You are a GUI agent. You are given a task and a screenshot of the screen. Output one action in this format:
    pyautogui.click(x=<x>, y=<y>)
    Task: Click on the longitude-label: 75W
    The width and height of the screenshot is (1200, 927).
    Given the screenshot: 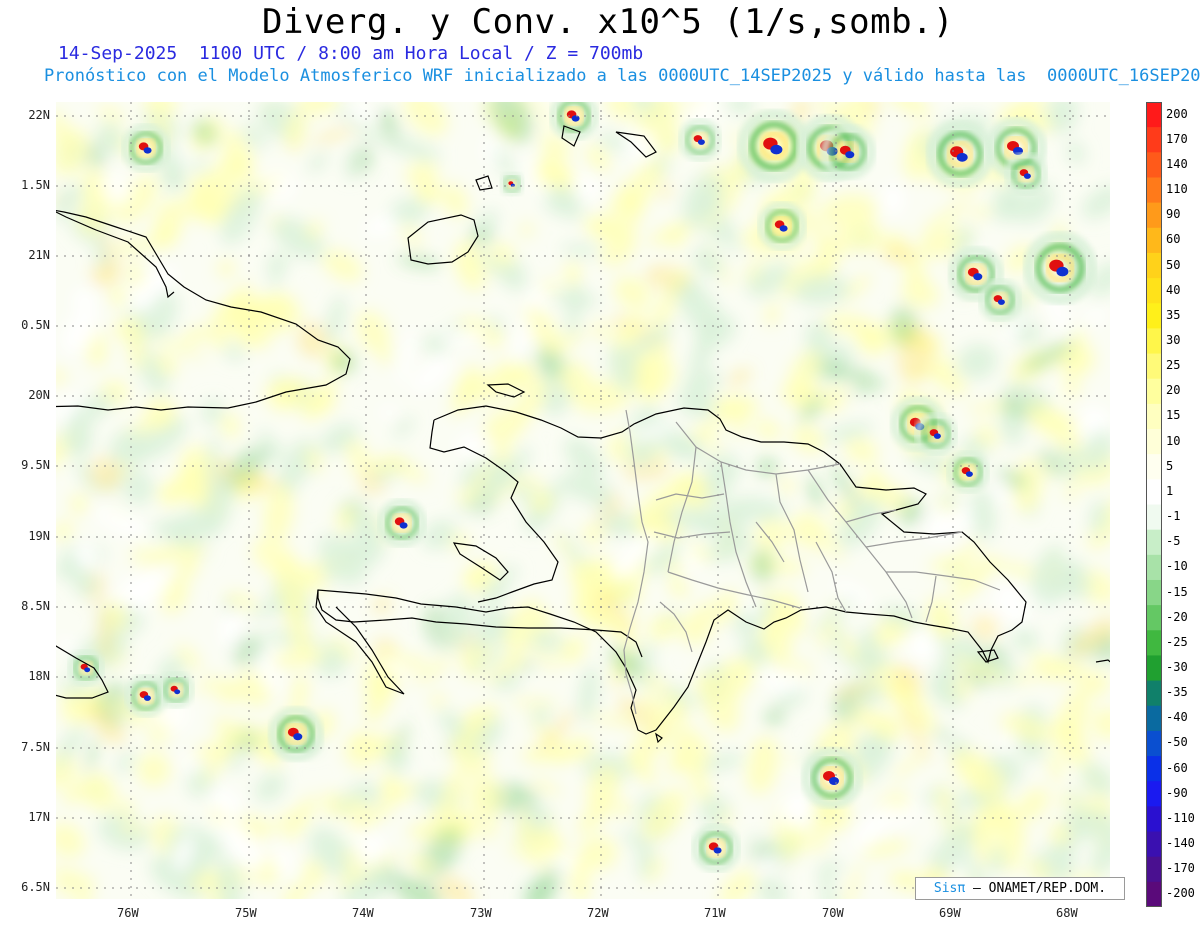 What is the action you would take?
    pyautogui.click(x=246, y=913)
    